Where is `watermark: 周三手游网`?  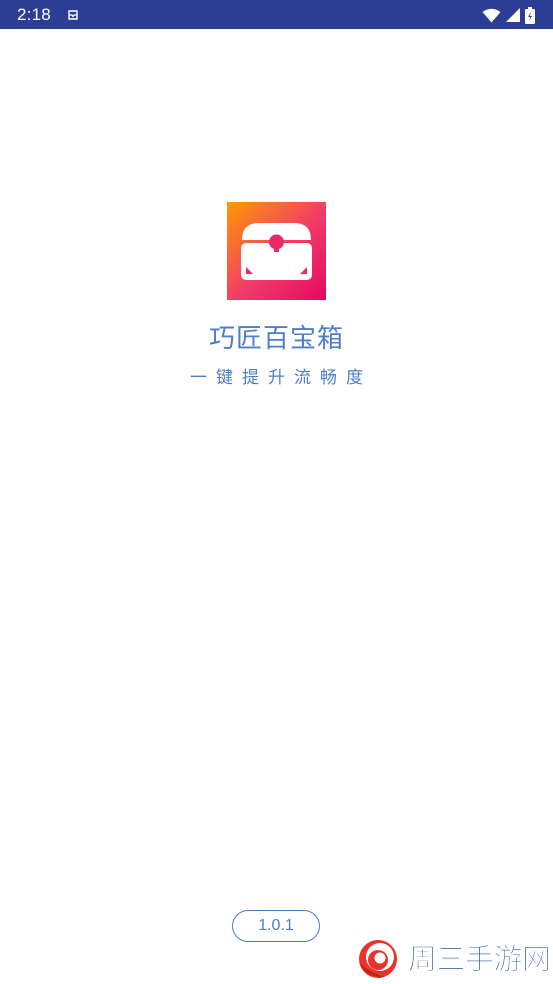 watermark: 周三手游网 is located at coordinates (453, 959).